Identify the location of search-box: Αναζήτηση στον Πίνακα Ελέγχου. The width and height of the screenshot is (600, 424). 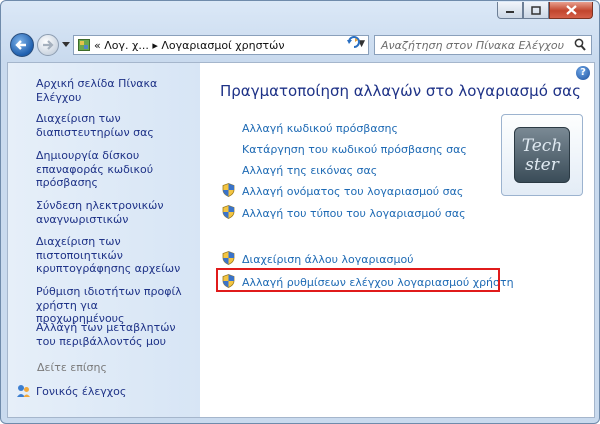
(483, 45).